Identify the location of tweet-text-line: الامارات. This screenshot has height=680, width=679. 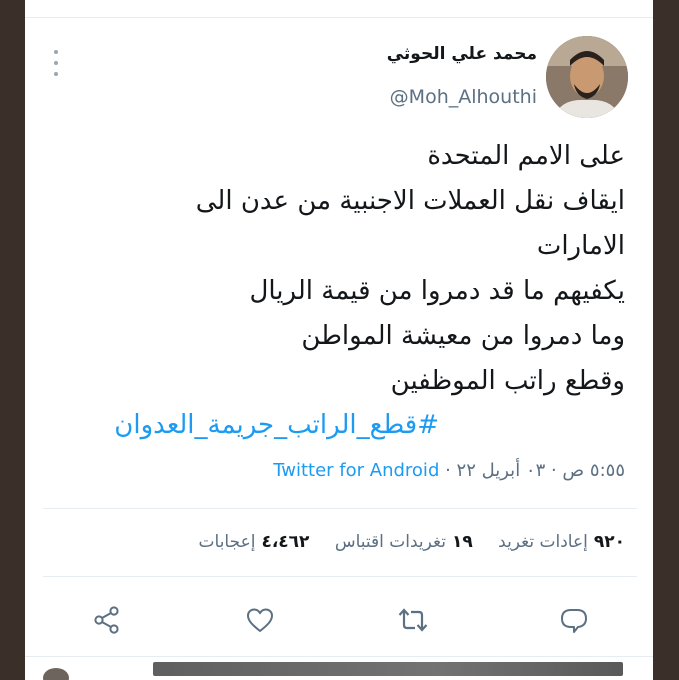
(580, 246).